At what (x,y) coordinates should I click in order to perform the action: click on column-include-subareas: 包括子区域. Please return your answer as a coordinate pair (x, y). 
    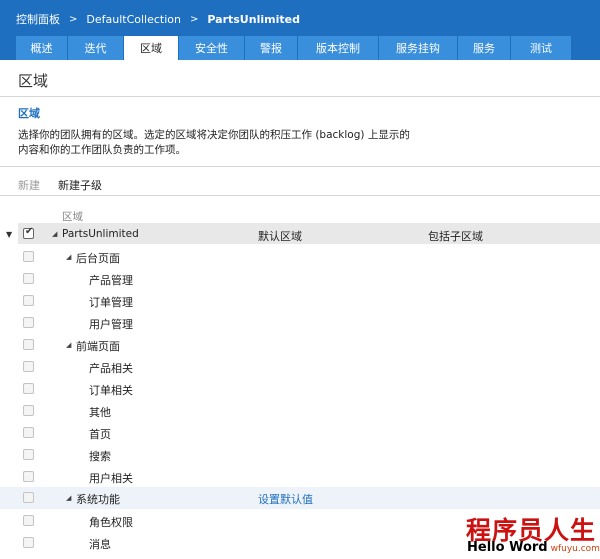
    Looking at the image, I should click on (455, 236).